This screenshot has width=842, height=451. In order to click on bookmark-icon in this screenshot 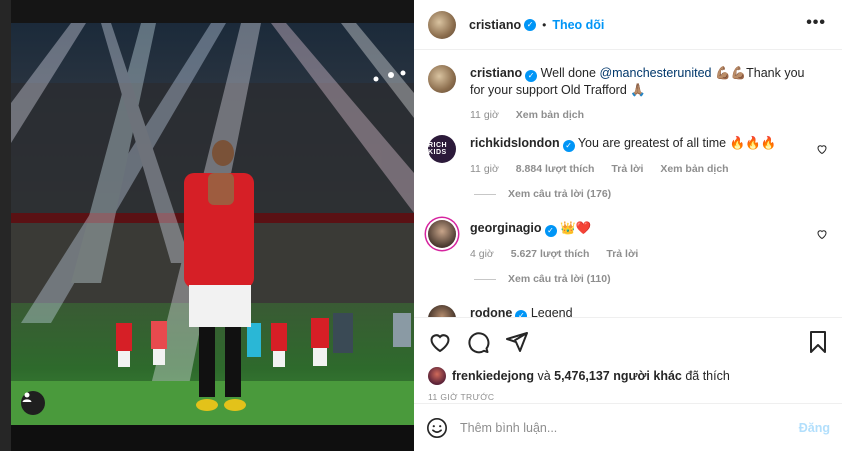, I will do `click(818, 342)`.